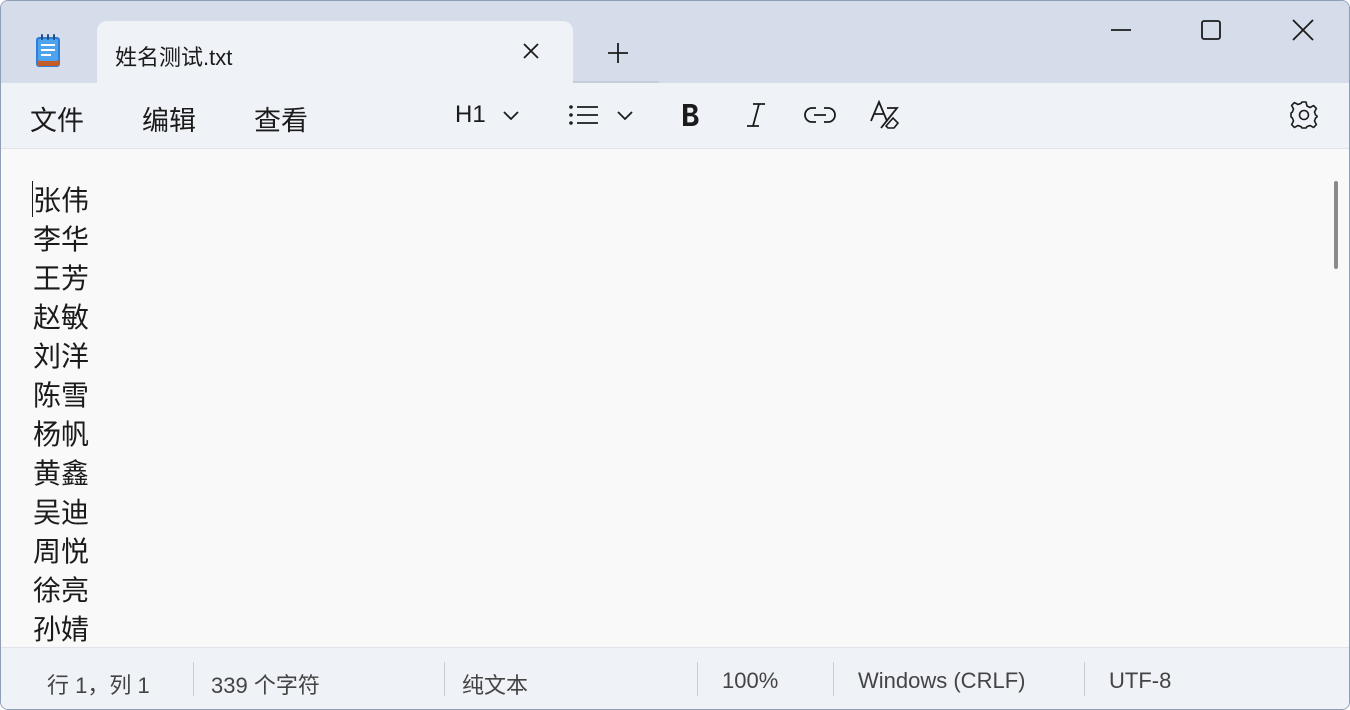 This screenshot has width=1350, height=710. I want to click on title-bar: 姓名测试.txt, so click(675, 42).